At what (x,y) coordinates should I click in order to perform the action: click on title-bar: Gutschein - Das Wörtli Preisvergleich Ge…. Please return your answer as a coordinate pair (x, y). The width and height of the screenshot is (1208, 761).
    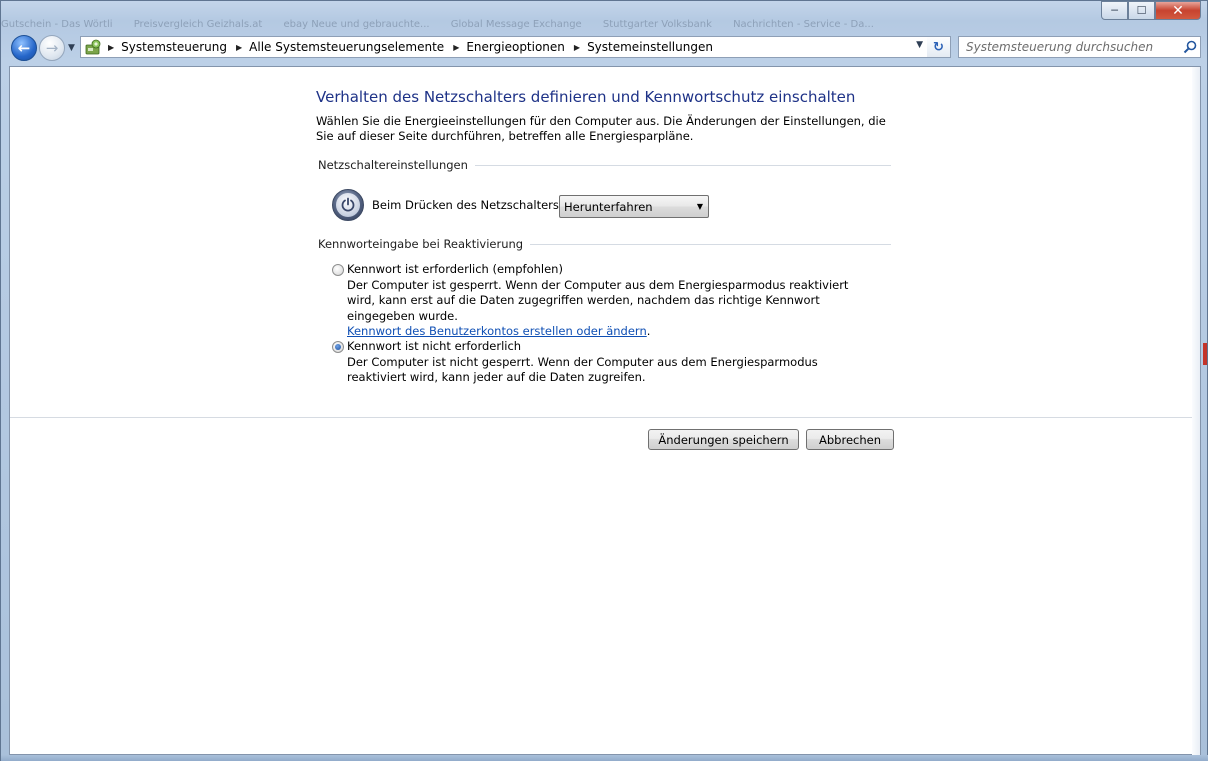
    Looking at the image, I should click on (604, 16).